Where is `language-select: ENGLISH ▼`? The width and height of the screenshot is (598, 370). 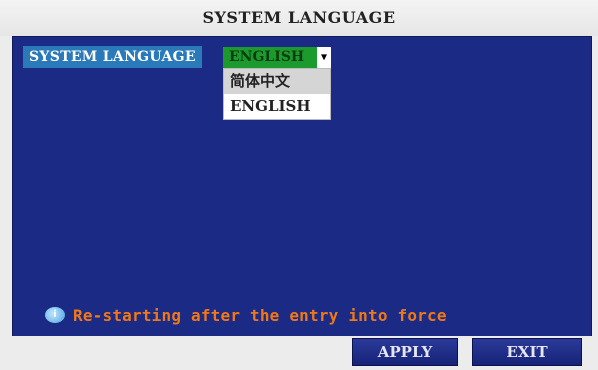 language-select: ENGLISH ▼ is located at coordinates (277, 57).